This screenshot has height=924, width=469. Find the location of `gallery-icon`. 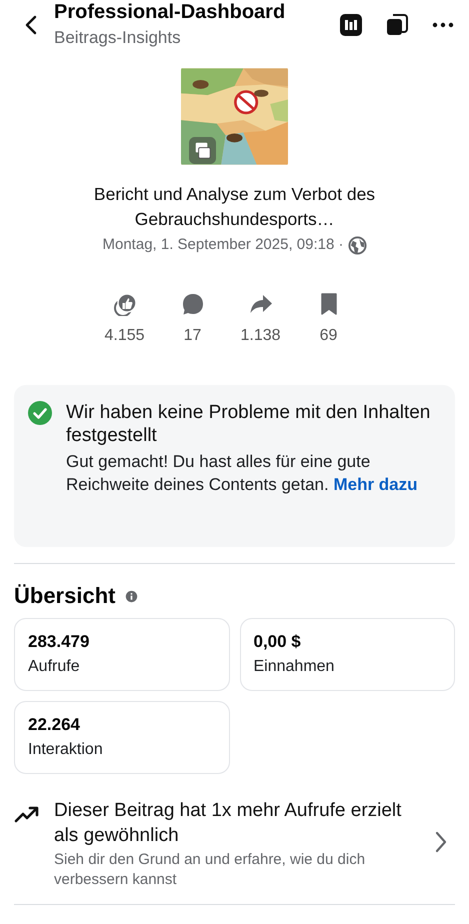

gallery-icon is located at coordinates (202, 150).